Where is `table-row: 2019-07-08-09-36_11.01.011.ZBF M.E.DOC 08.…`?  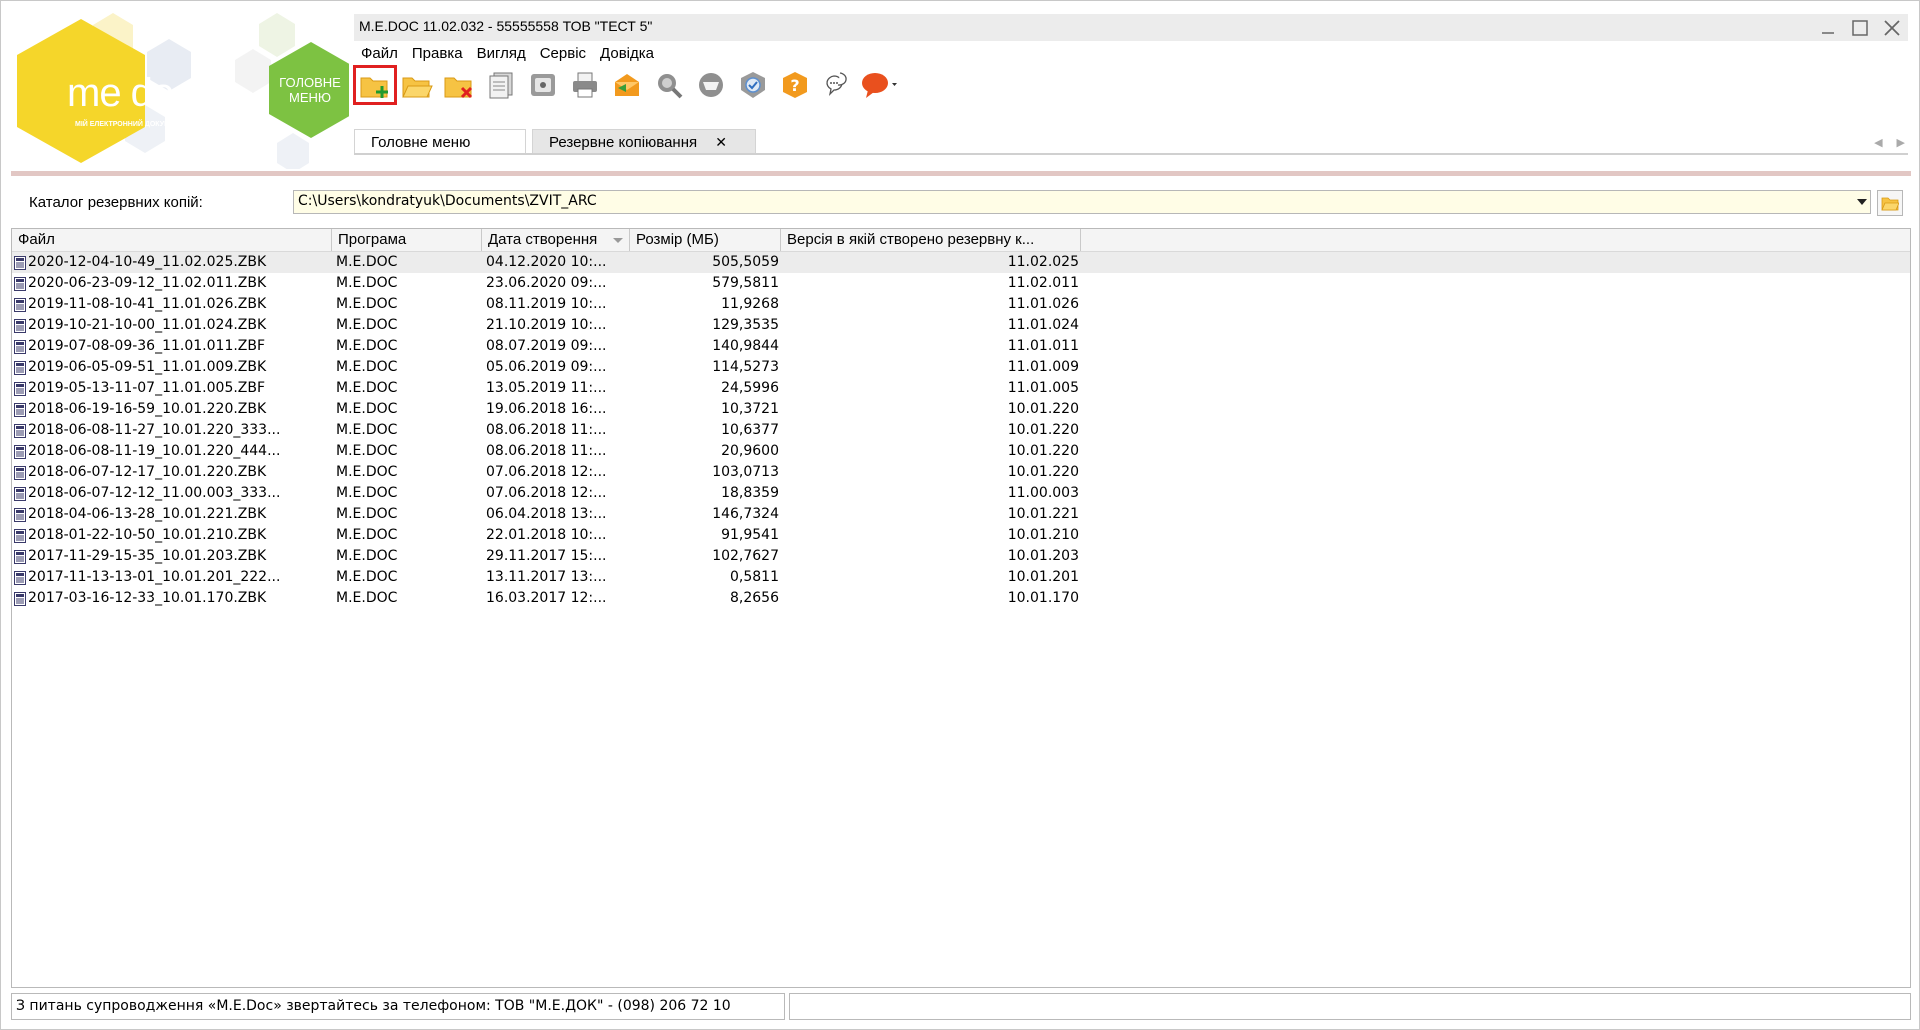
table-row: 2019-07-08-09-36_11.01.011.ZBF M.E.DOC 08.… is located at coordinates (961, 346).